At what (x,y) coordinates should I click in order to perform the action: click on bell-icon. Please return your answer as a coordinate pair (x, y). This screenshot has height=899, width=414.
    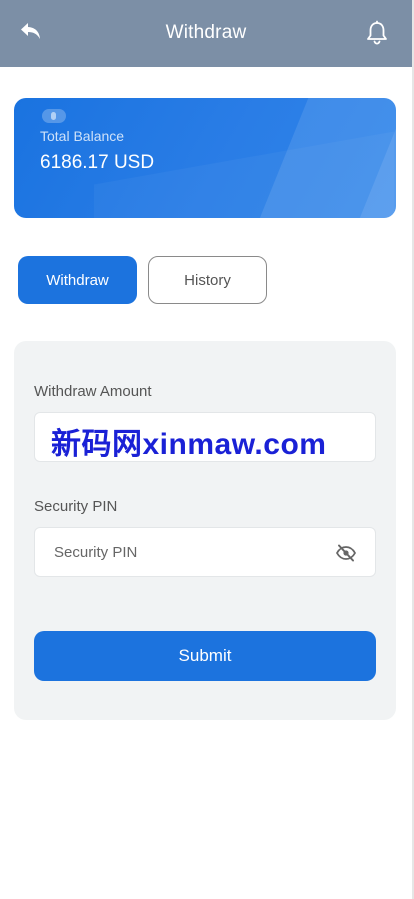
    Looking at the image, I should click on (377, 32).